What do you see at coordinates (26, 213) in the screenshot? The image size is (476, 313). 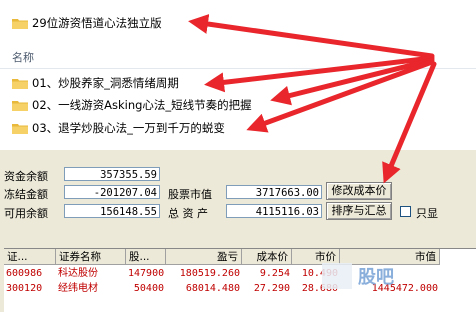 I see `available-balance-label: 可用余额` at bounding box center [26, 213].